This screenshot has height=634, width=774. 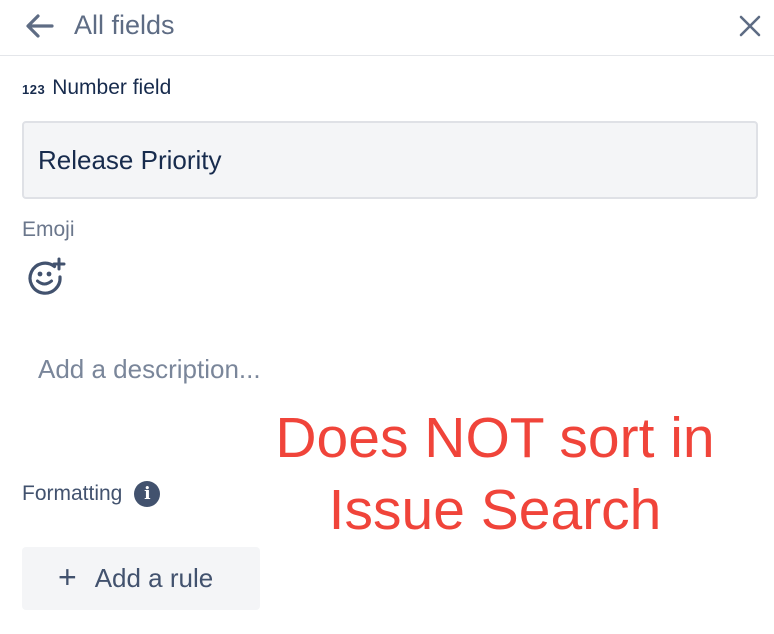 I want to click on add-rule-button: + Add a rule, so click(x=141, y=578).